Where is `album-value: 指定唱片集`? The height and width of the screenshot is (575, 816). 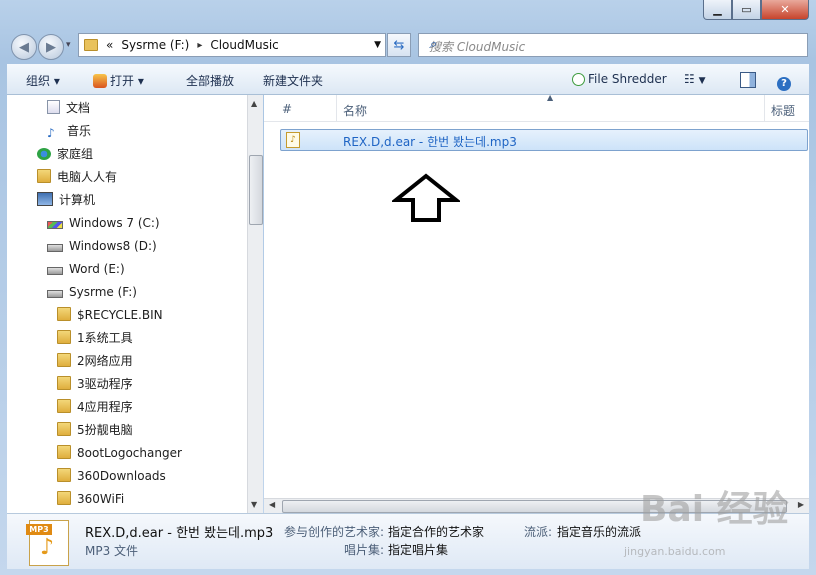
album-value: 指定唱片集 is located at coordinates (418, 549).